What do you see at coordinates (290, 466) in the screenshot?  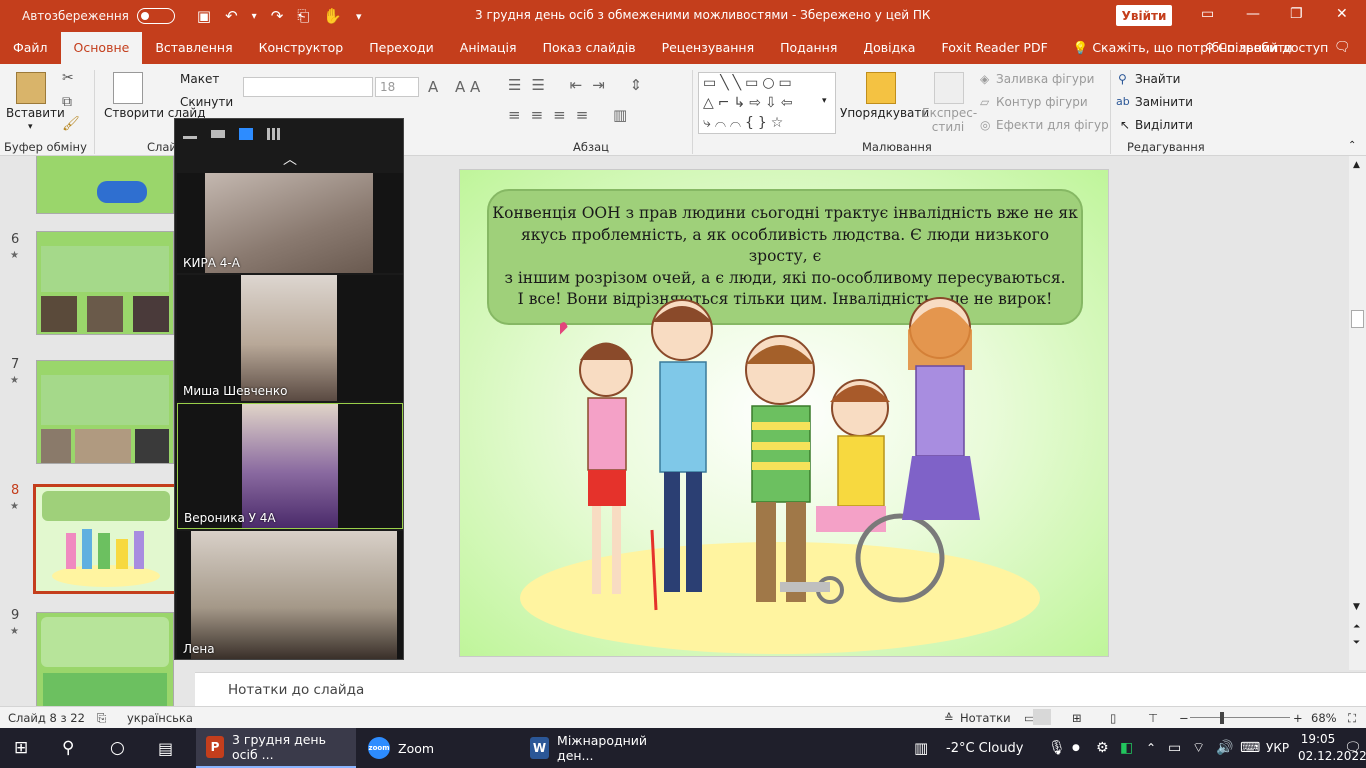 I see `participant-video-tile-active: Вероника У 4А` at bounding box center [290, 466].